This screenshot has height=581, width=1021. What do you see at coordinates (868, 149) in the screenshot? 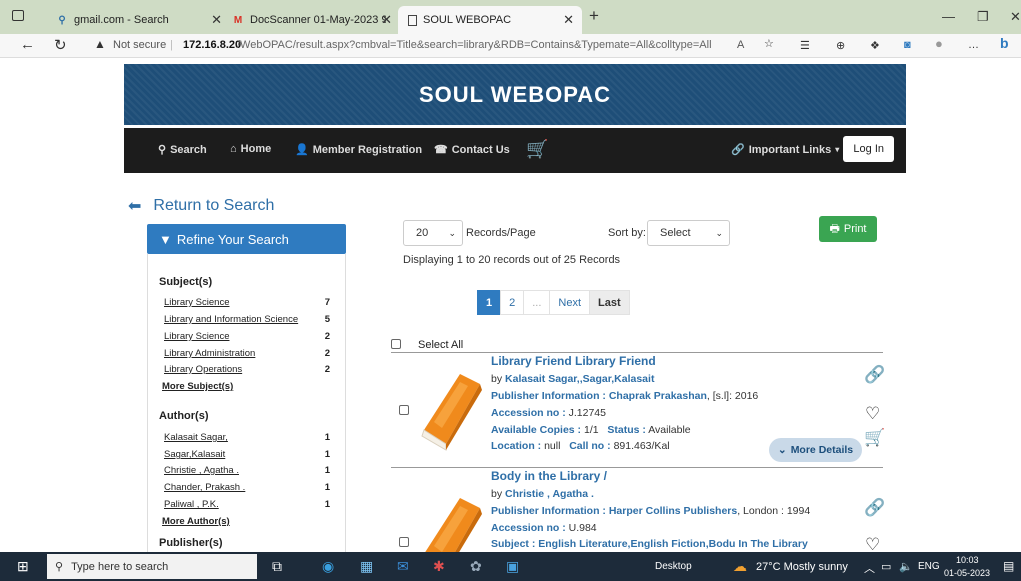
I see `login-button: Log In` at bounding box center [868, 149].